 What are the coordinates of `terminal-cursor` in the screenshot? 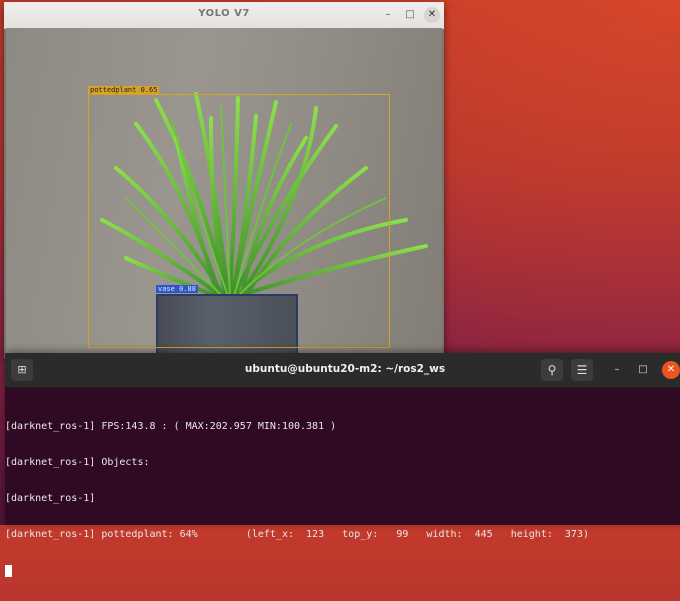 It's located at (8, 571).